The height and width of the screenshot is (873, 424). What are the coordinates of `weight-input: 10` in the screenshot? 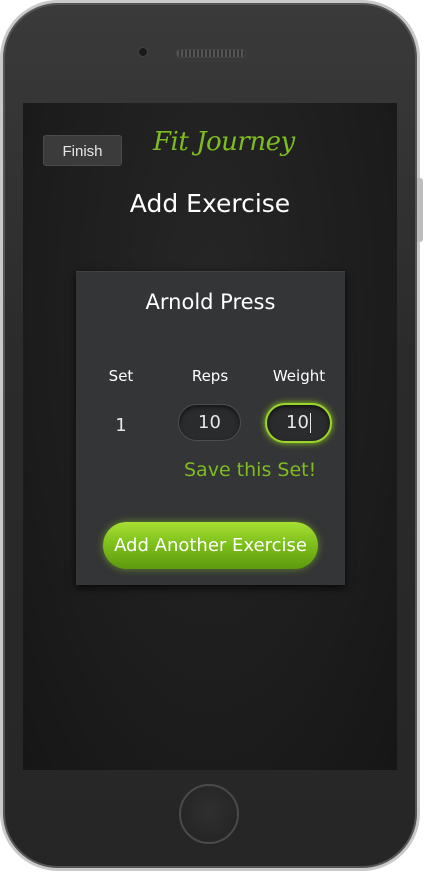 It's located at (298, 423).